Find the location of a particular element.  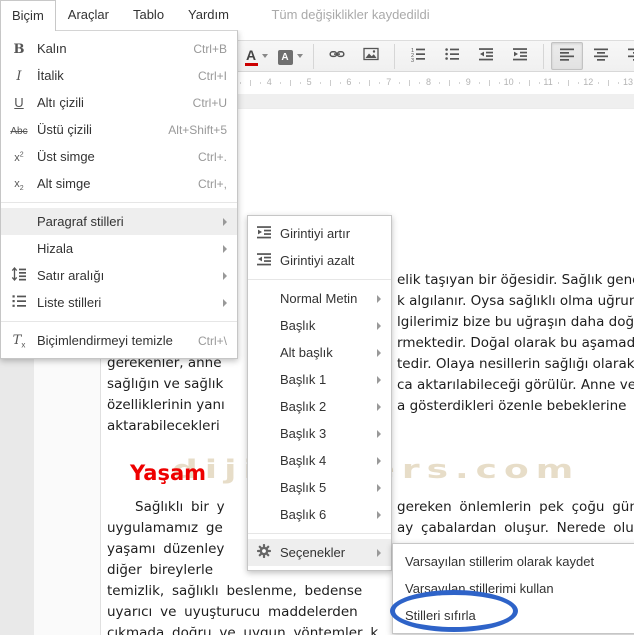

menu-item-secenekler: Seçenekler is located at coordinates (319, 552).